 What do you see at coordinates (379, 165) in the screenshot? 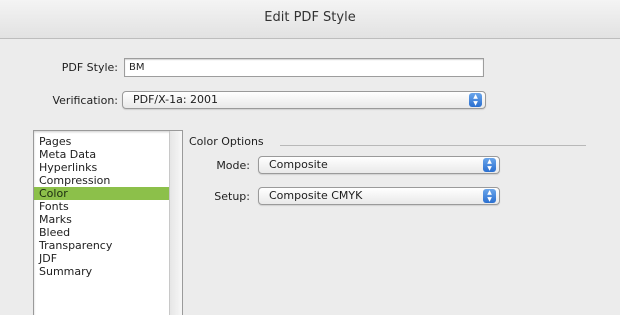
I see `mode-select: Composite ▲ ▼` at bounding box center [379, 165].